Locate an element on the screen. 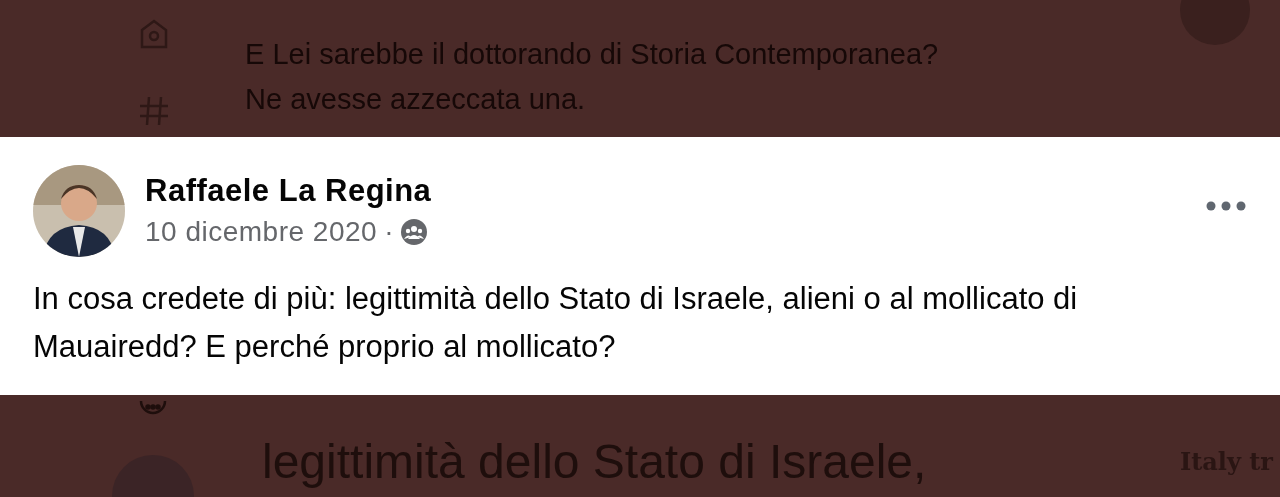 The width and height of the screenshot is (1280, 497). post-text: In cosa credete di più: legittimità dello Stato di Israele, alieni o al mollicato di Mauairedd? E perché proprio al mollicato? is located at coordinates (556, 323).